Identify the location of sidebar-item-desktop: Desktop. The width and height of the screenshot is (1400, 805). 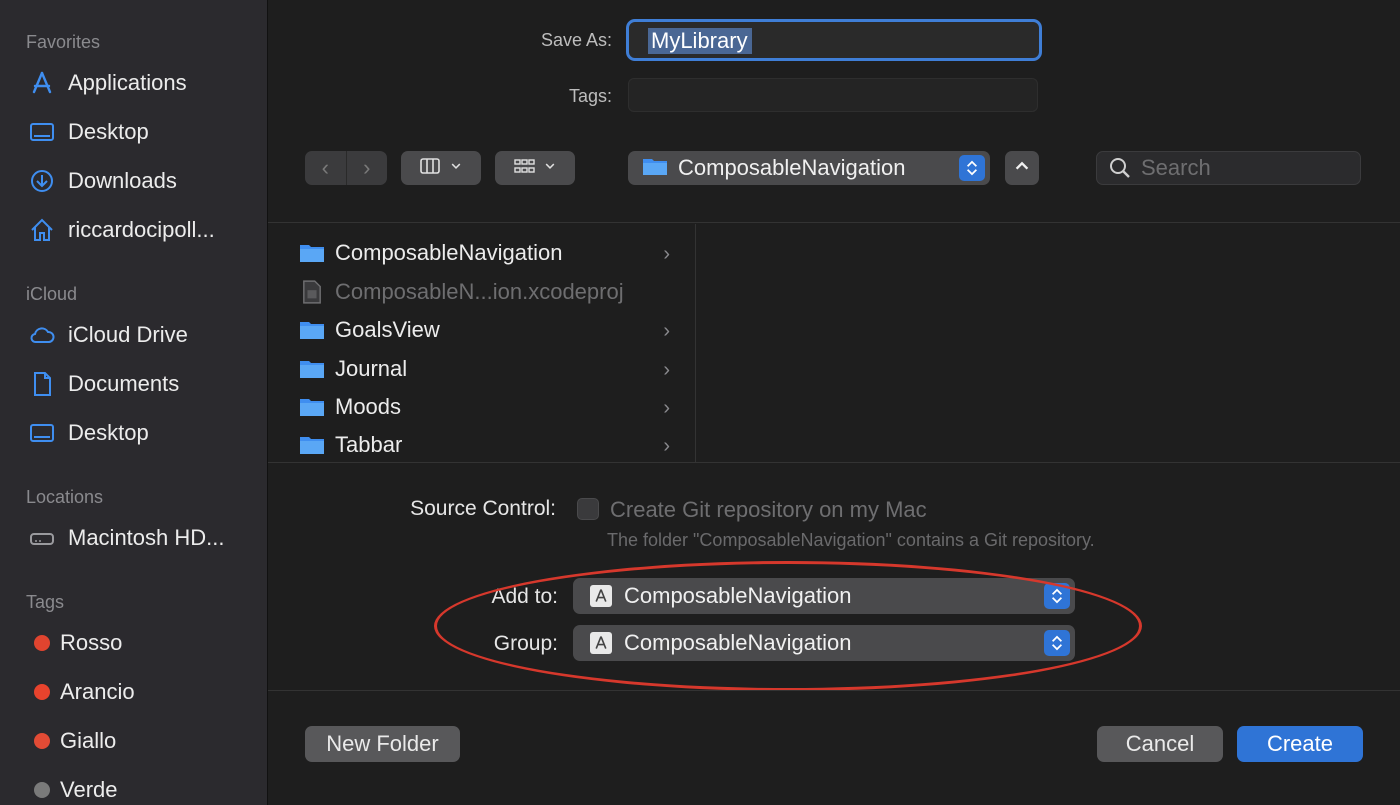
(144, 132).